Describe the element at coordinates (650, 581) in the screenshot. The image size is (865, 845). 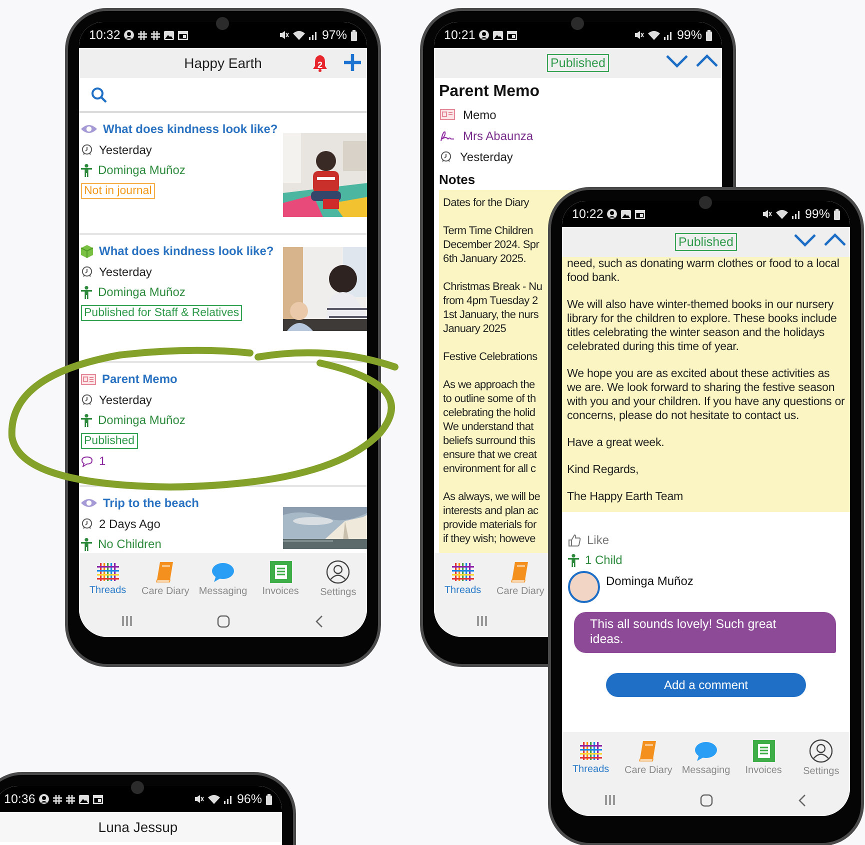
I see `comment-author: Dominga Muñoz` at that location.